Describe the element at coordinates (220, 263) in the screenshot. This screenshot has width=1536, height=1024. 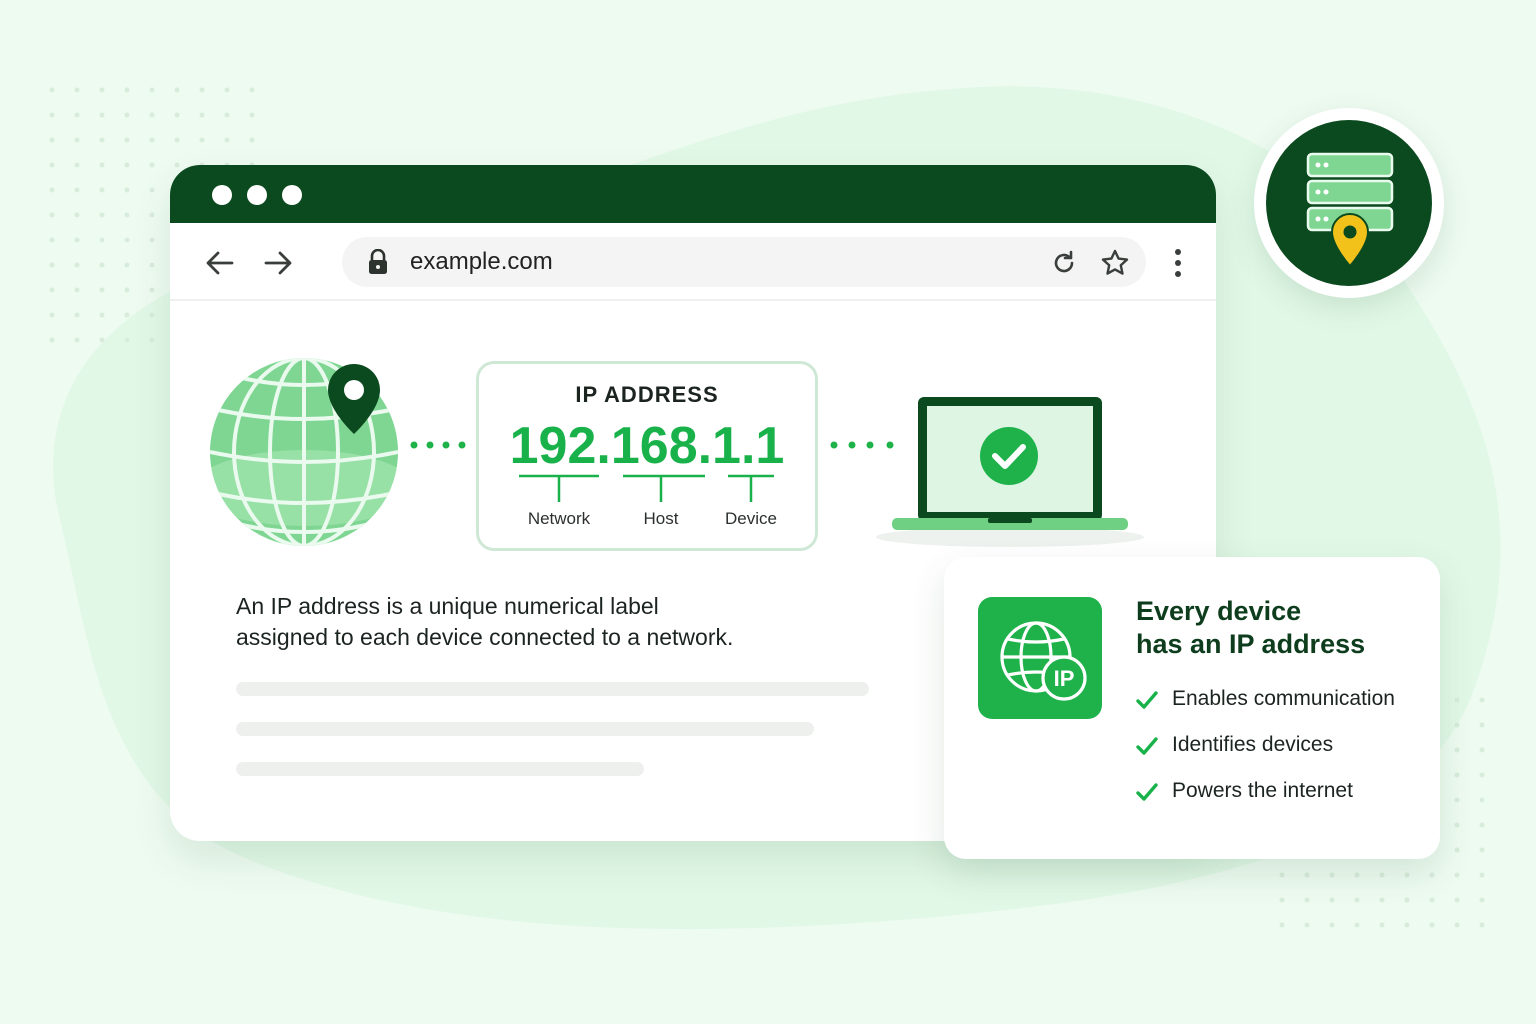
I see `arrow-left-icon` at that location.